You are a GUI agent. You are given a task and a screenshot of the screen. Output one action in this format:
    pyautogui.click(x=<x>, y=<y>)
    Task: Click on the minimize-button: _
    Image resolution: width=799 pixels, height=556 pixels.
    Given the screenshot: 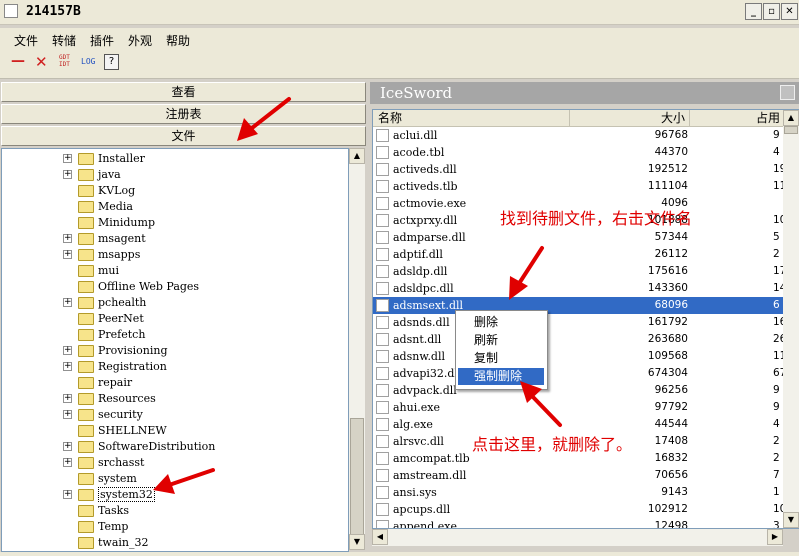 What is the action you would take?
    pyautogui.click(x=753, y=11)
    